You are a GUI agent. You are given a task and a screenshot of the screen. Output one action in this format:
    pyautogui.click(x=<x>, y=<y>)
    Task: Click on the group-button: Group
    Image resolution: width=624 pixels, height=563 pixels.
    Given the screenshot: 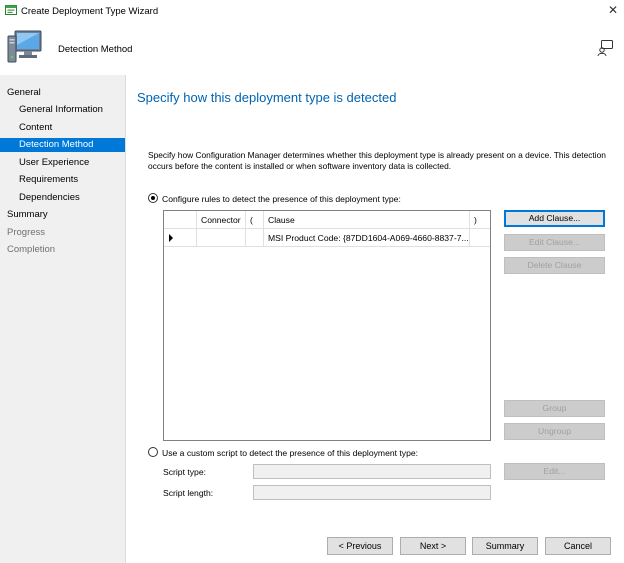 What is the action you would take?
    pyautogui.click(x=554, y=408)
    